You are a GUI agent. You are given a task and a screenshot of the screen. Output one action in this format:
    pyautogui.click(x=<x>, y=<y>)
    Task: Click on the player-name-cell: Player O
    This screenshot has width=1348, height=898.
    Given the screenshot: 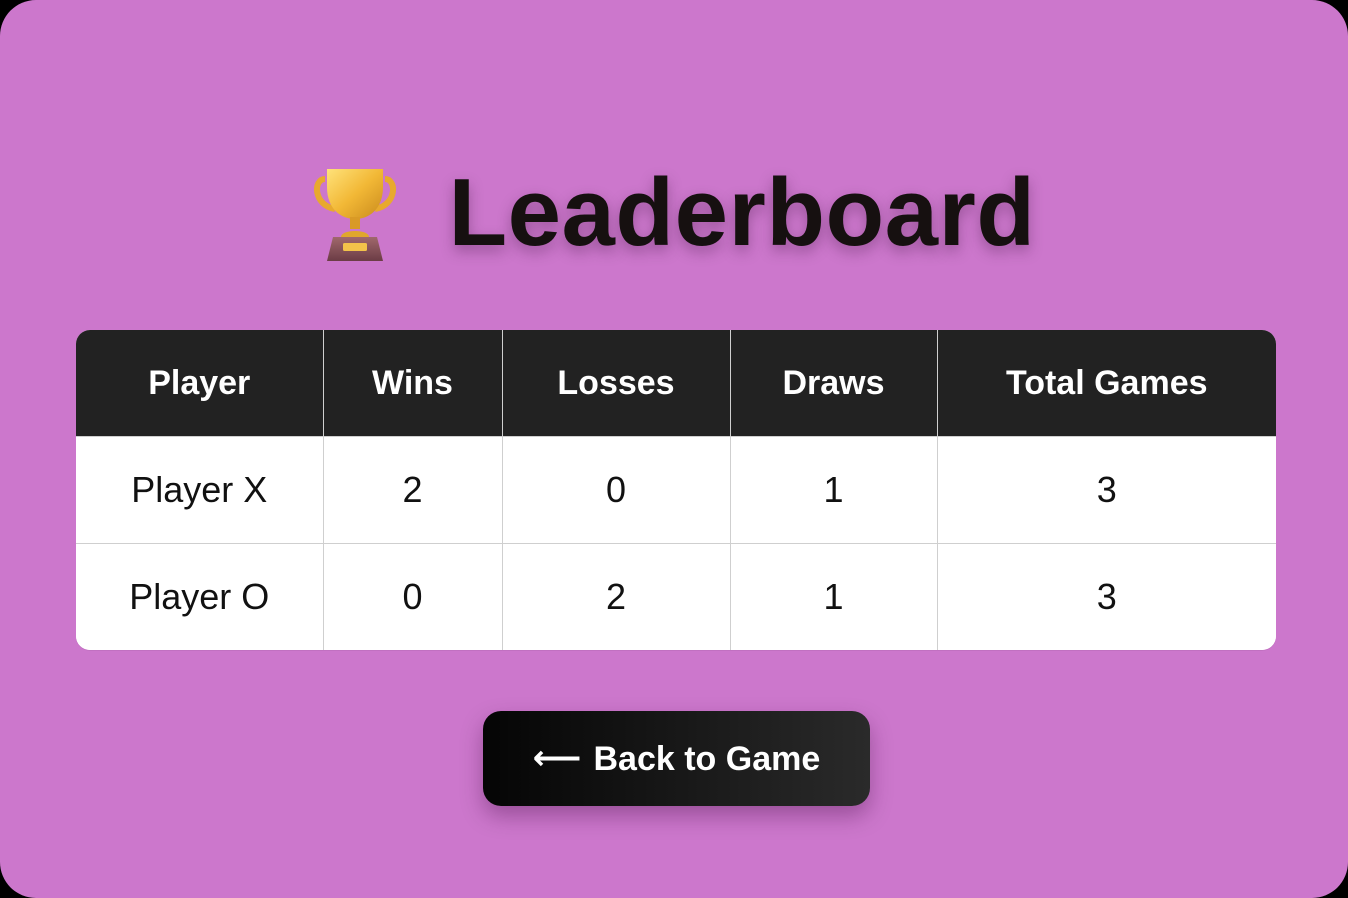 What is the action you would take?
    pyautogui.click(x=200, y=596)
    